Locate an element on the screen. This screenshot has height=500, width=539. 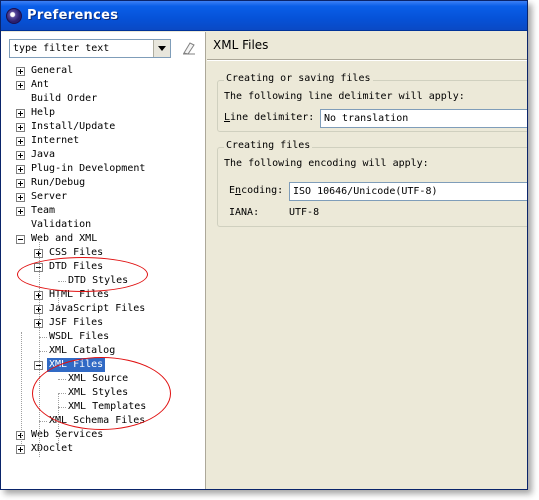
iana-value: UTF-8 is located at coordinates (304, 212).